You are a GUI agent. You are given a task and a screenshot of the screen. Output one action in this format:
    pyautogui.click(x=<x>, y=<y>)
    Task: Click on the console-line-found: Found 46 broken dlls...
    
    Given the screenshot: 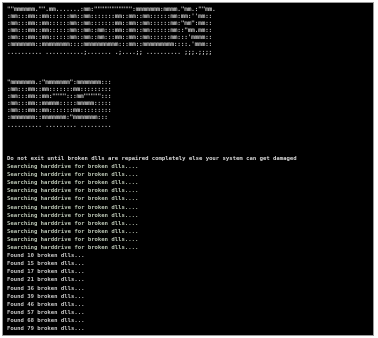 What is the action you would take?
    pyautogui.click(x=46, y=304)
    